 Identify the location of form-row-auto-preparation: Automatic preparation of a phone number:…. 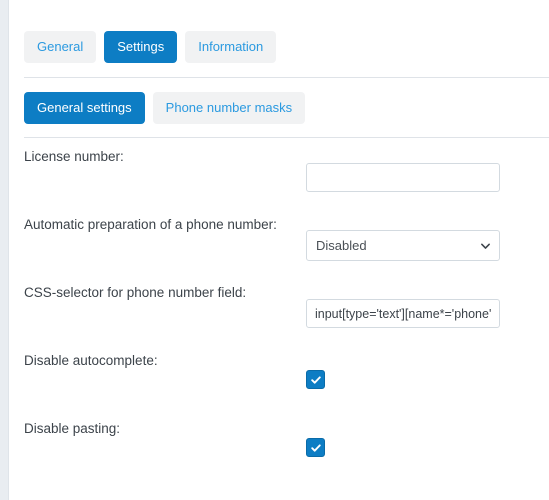
(279, 240).